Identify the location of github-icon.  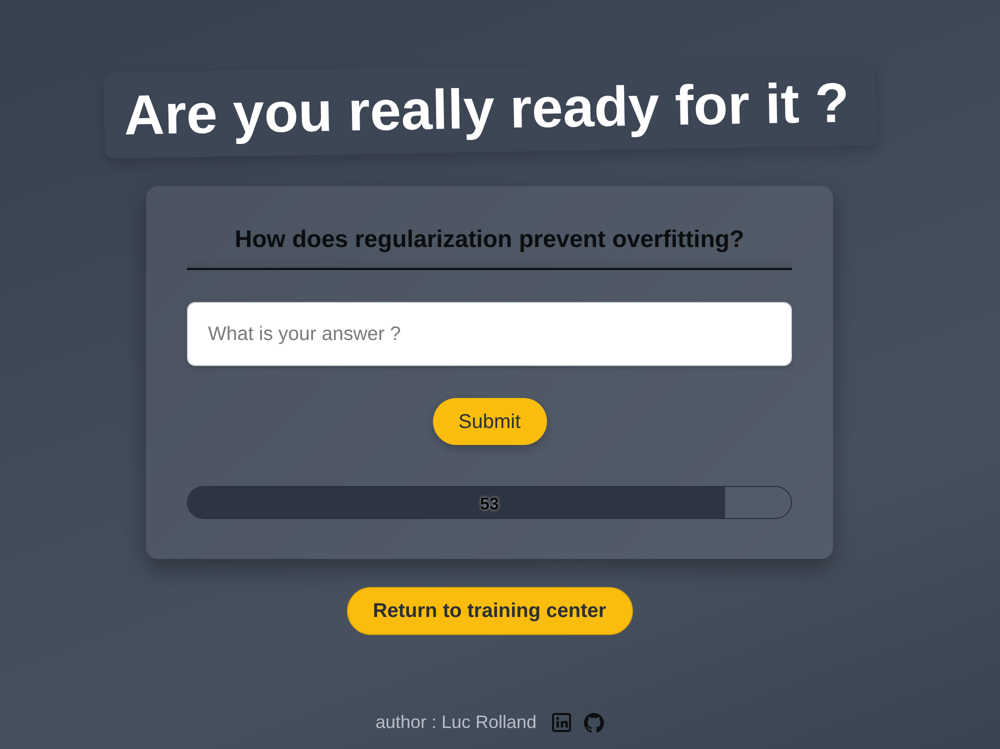
(594, 722).